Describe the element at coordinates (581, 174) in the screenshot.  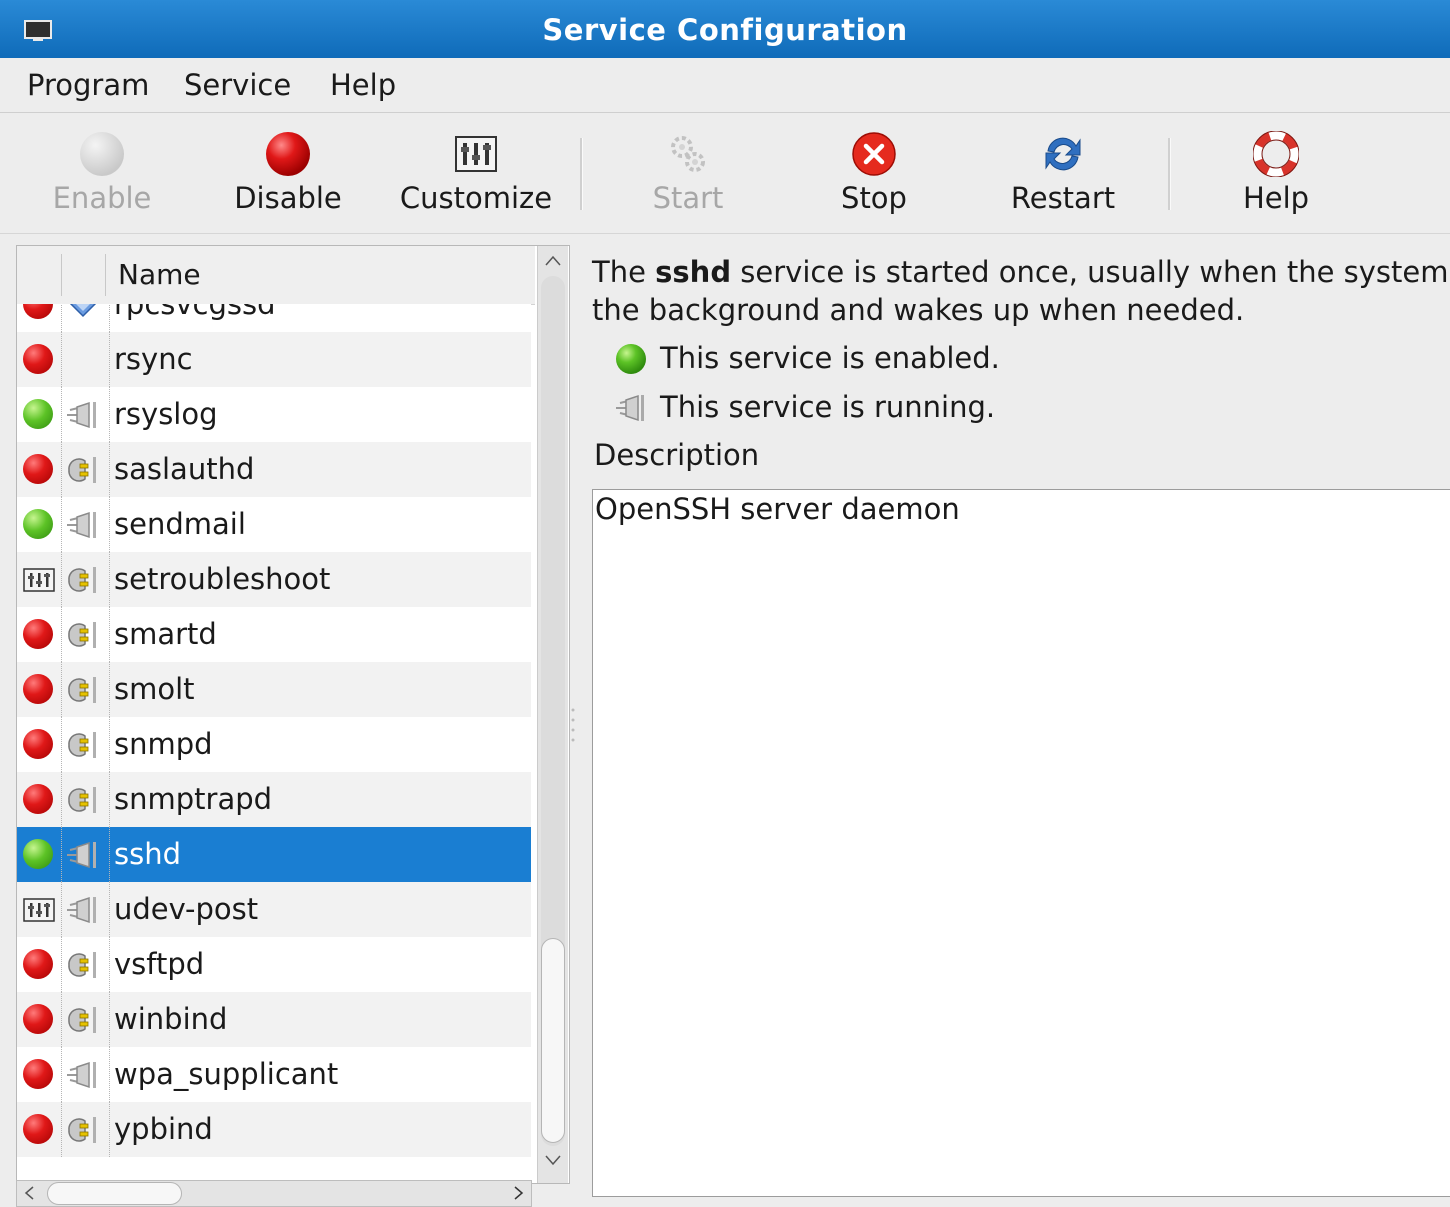
I see `toolbar-separator` at that location.